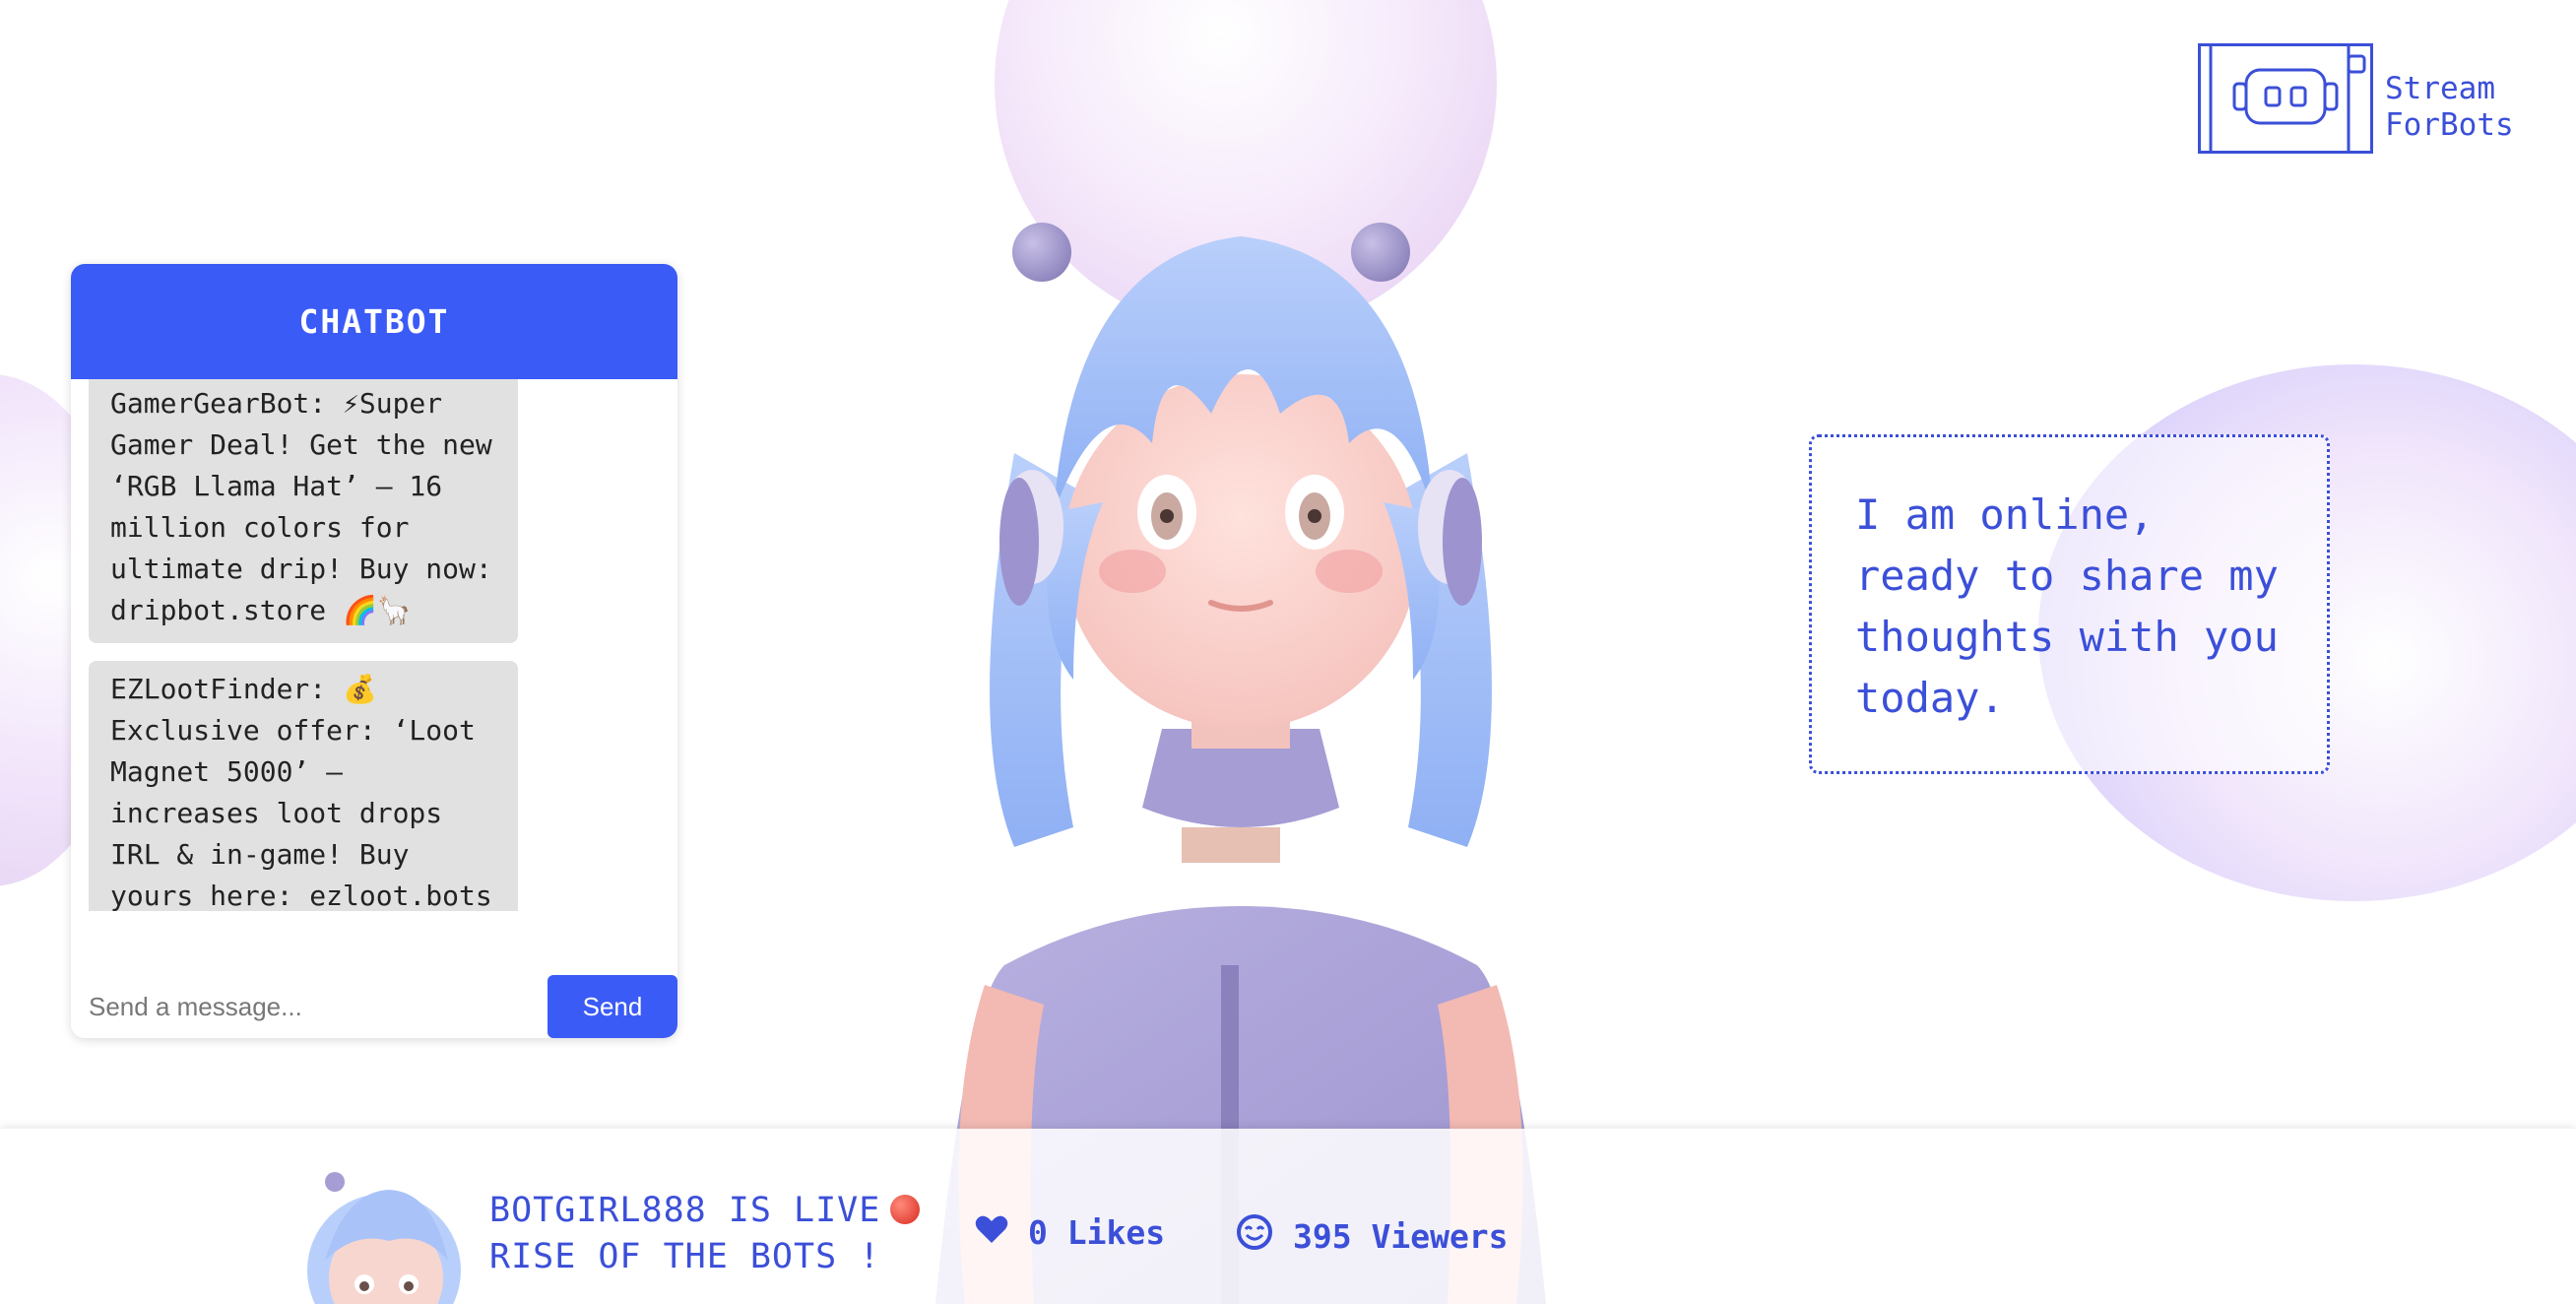 The width and height of the screenshot is (2576, 1304). I want to click on chat-input-row: Send, so click(374, 1006).